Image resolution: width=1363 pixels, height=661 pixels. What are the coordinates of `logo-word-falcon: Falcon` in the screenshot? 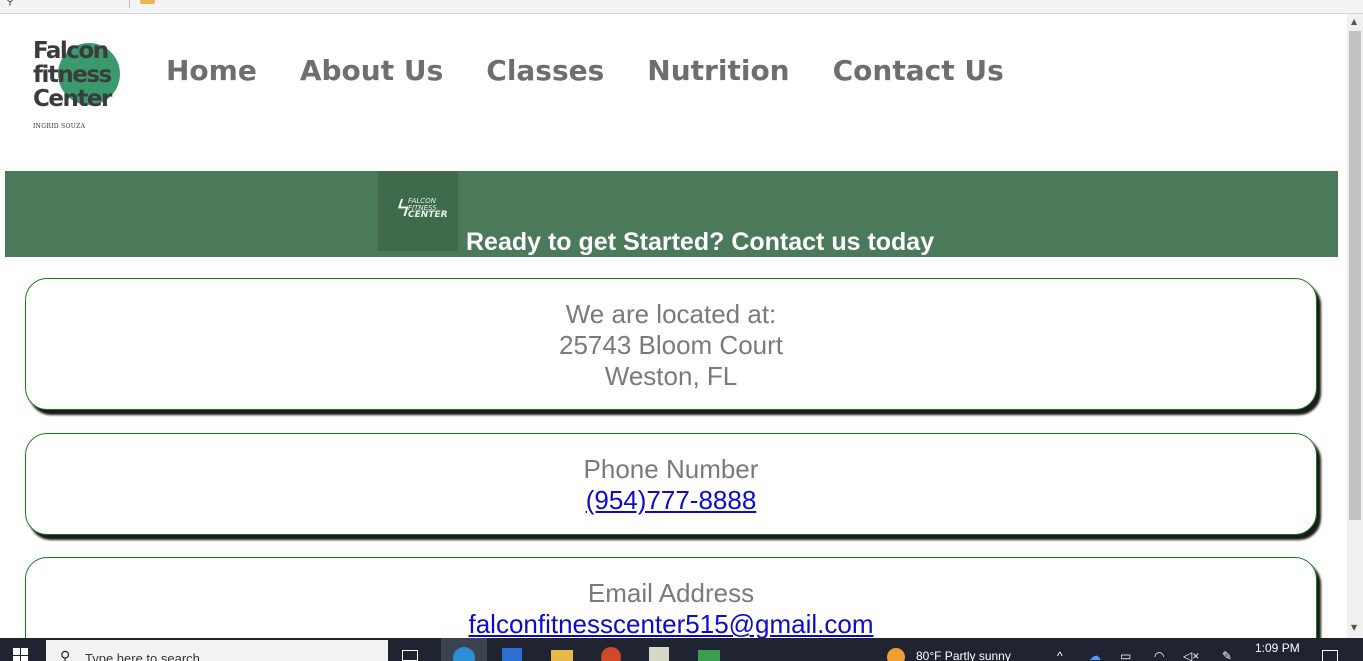 It's located at (71, 51).